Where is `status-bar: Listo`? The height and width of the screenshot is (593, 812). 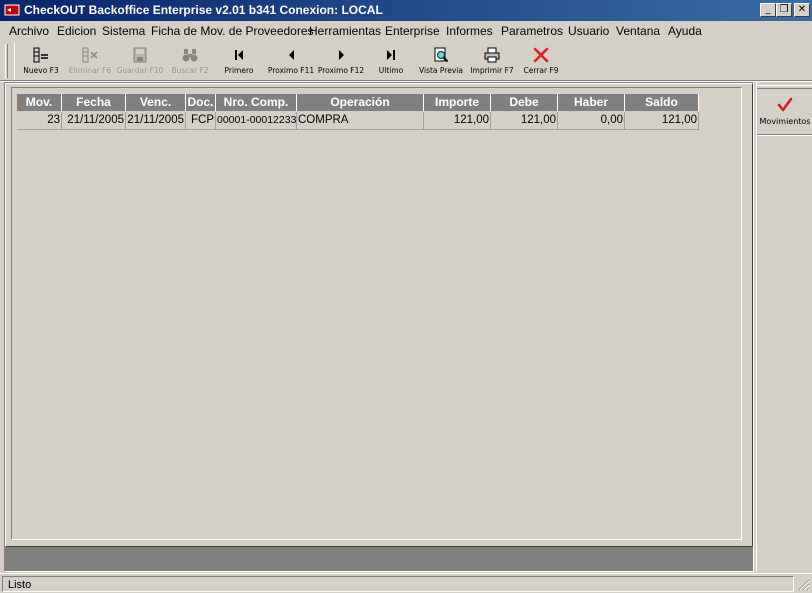 status-bar: Listo is located at coordinates (406, 583).